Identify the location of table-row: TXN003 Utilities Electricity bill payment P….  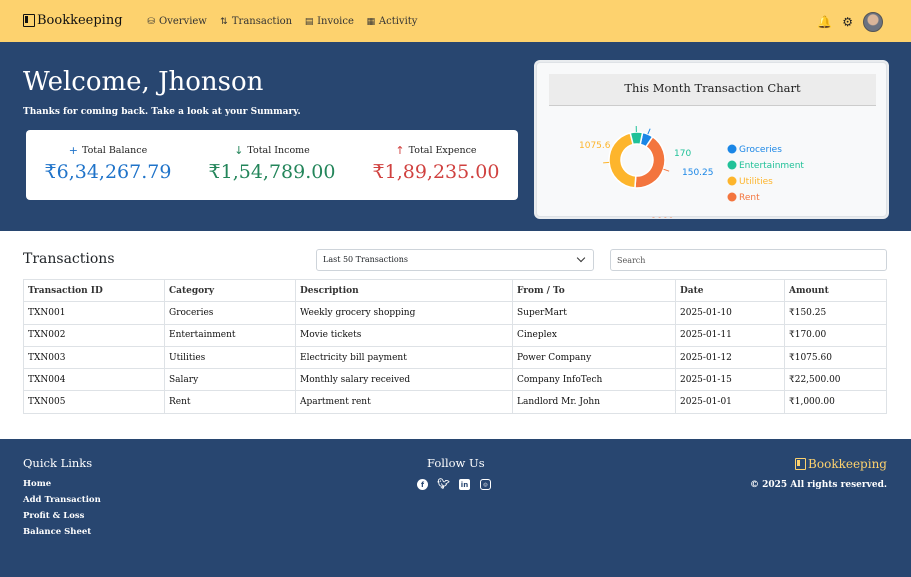
(455, 357).